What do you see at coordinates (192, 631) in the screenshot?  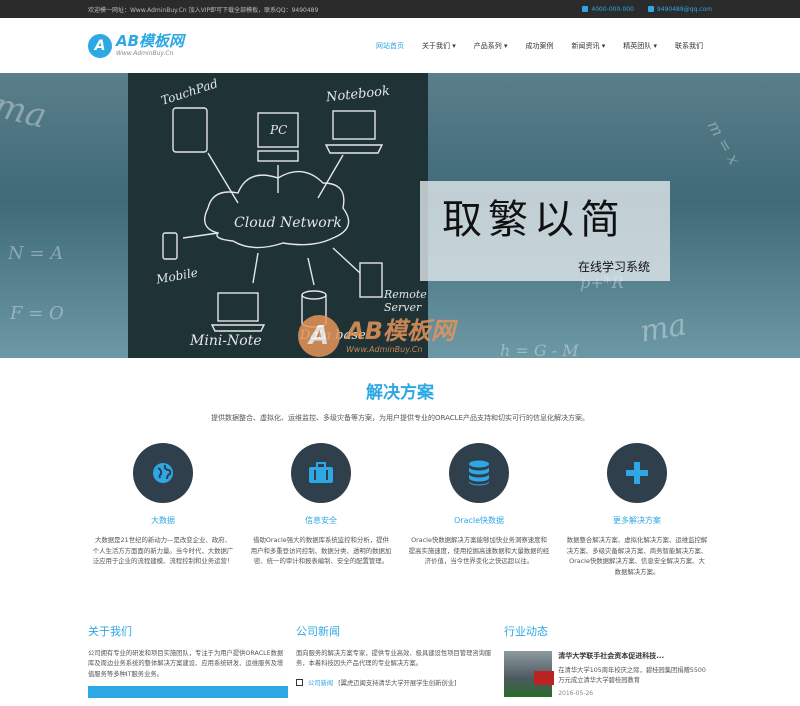 I see `about-title: 关于我们` at bounding box center [192, 631].